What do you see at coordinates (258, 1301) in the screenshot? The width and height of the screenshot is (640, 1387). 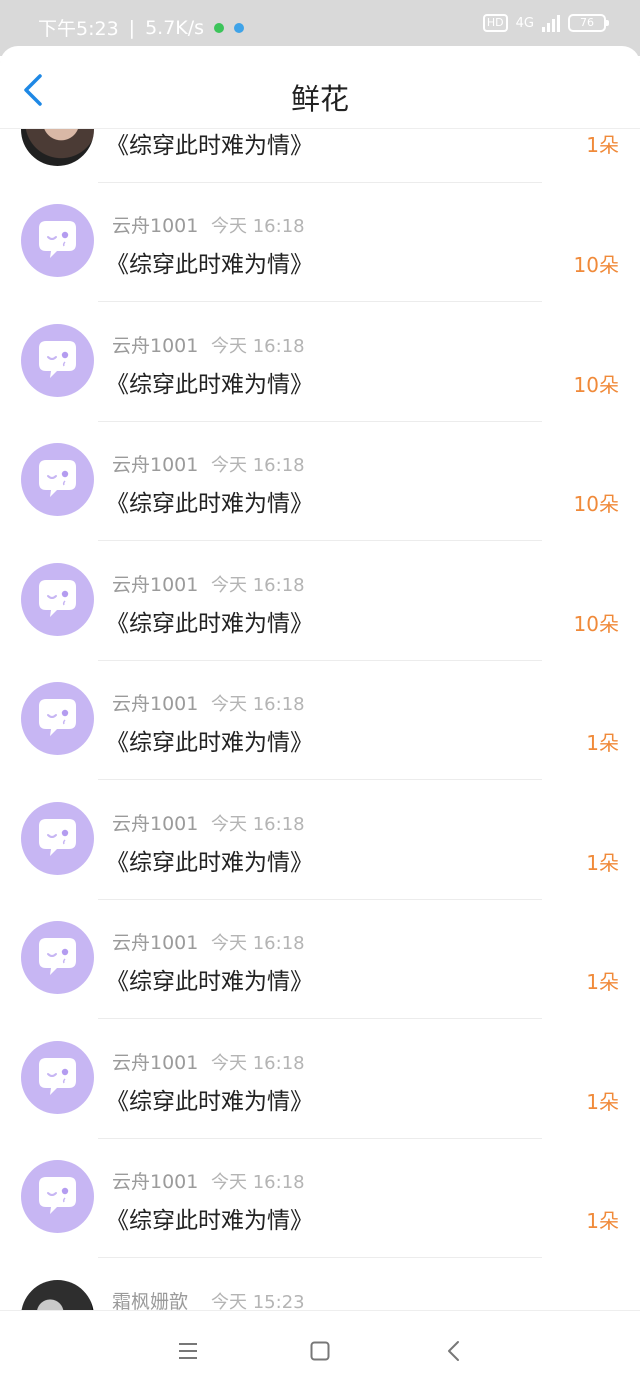 I see `timestamp: 今天 15:23` at bounding box center [258, 1301].